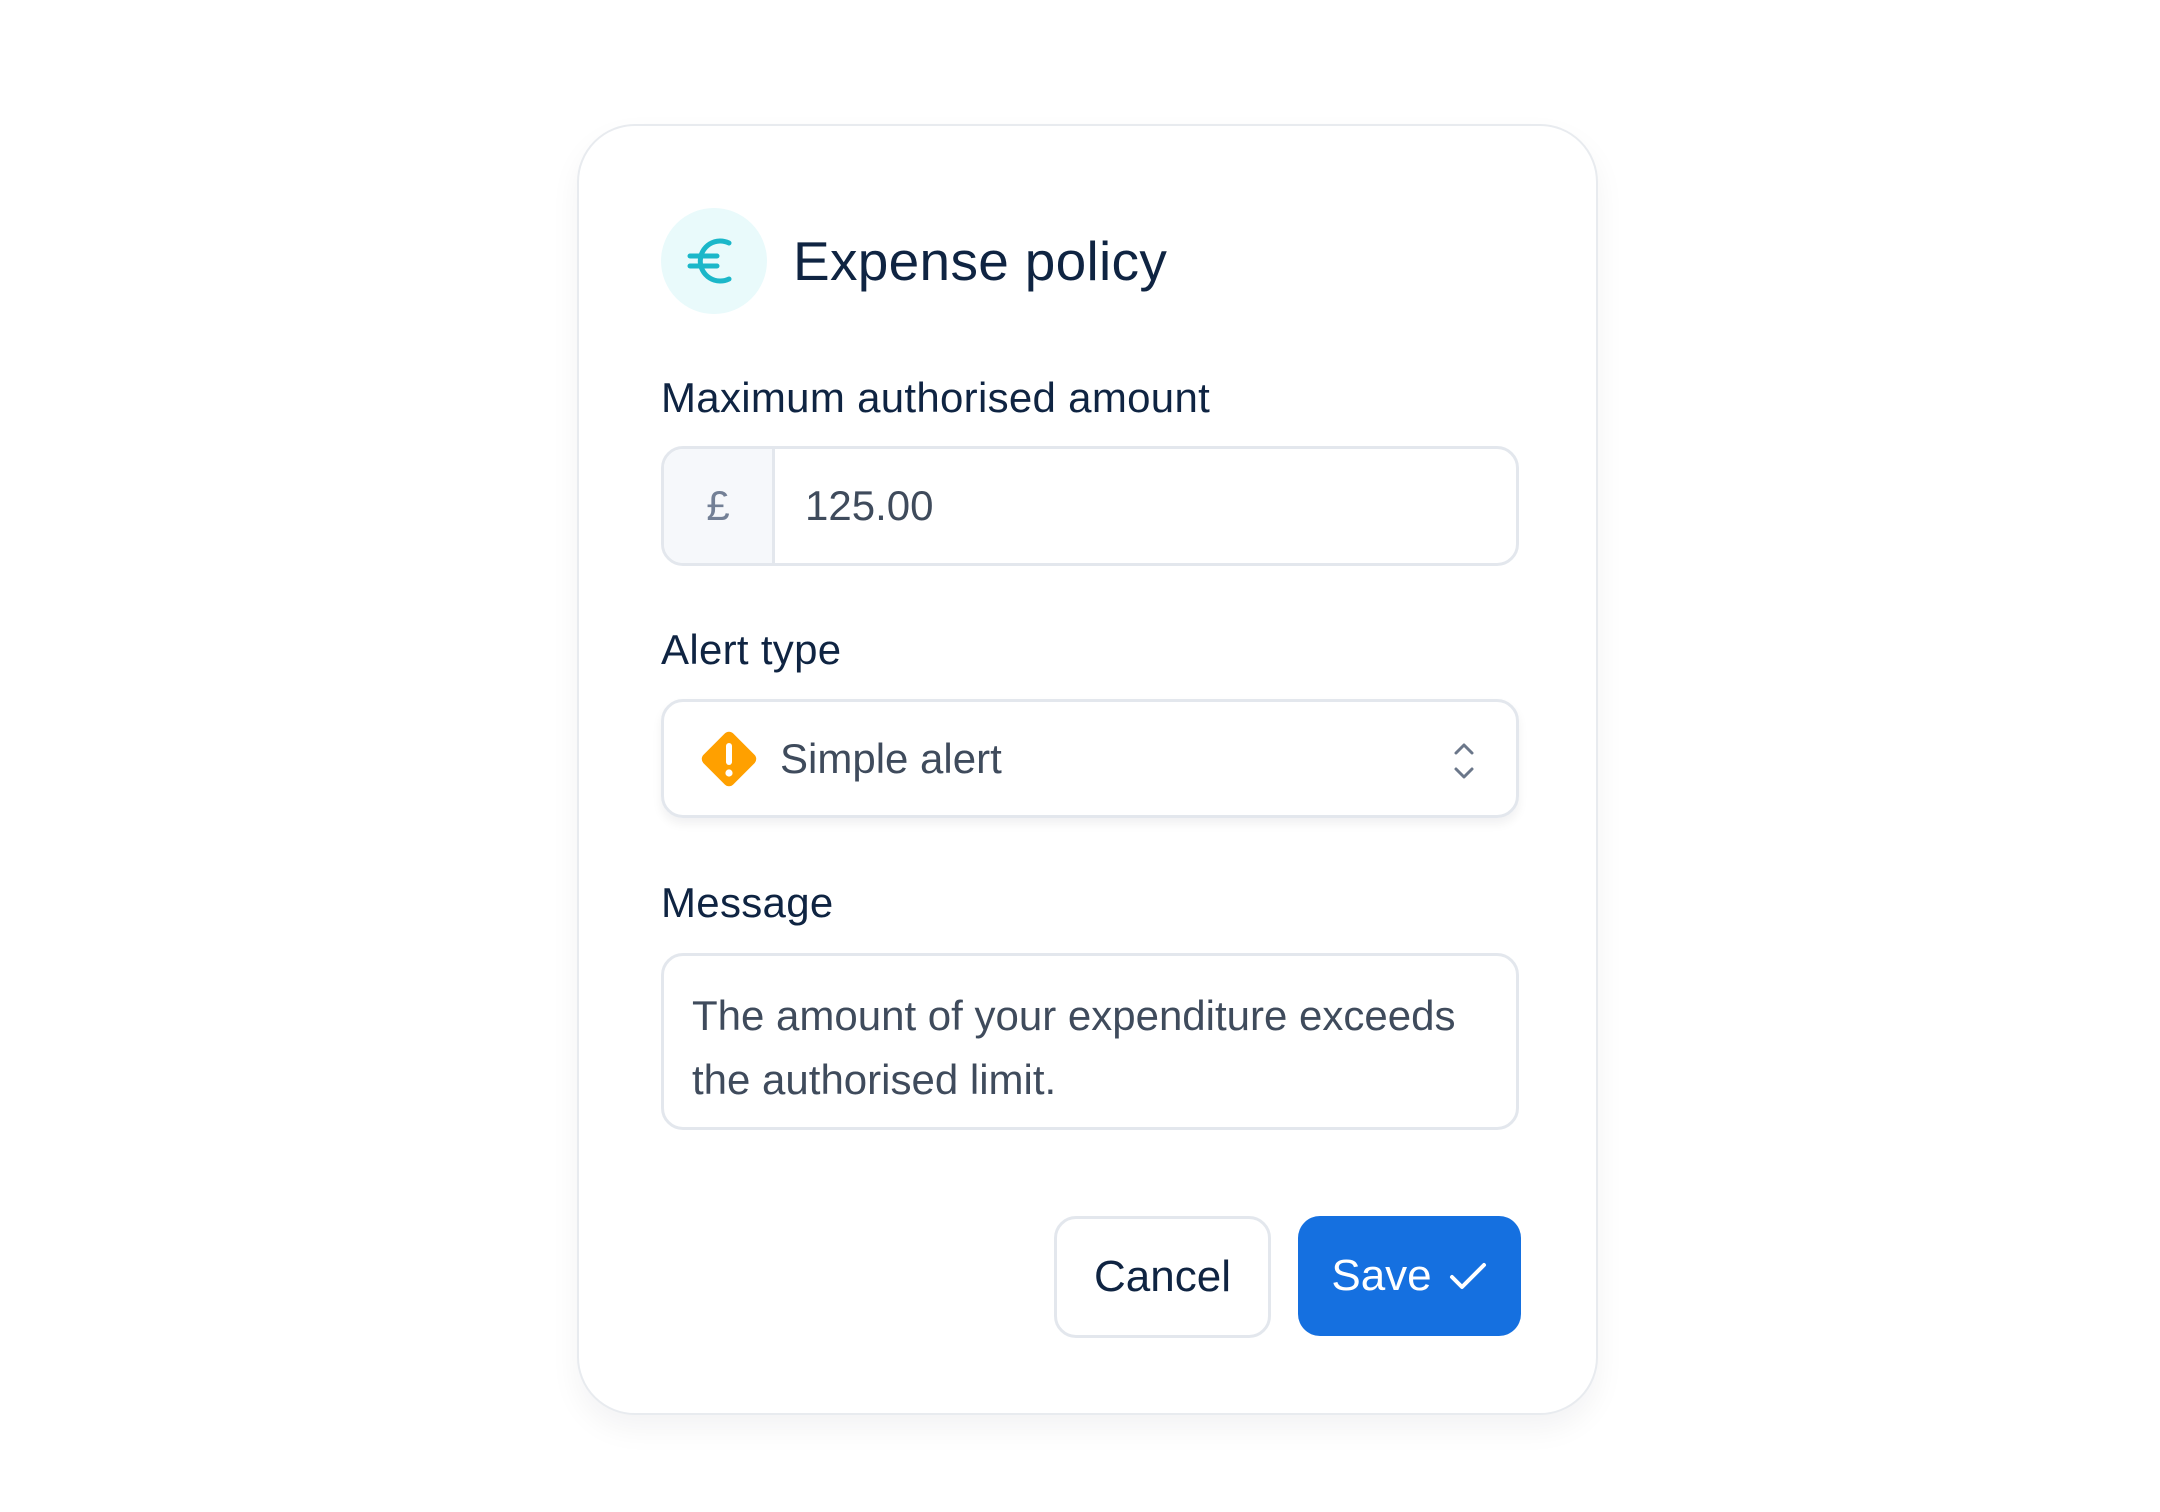 The image size is (2160, 1512). I want to click on message-label: Message, so click(747, 902).